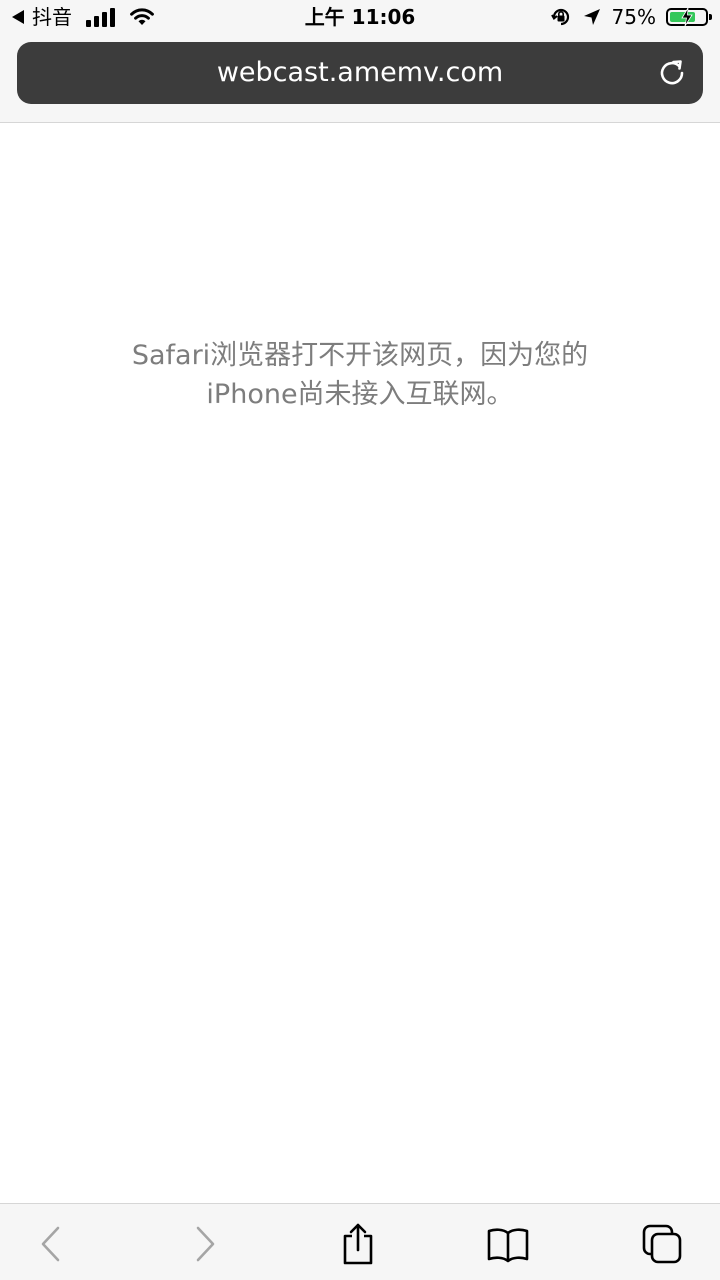  I want to click on tabs-button, so click(662, 1244).